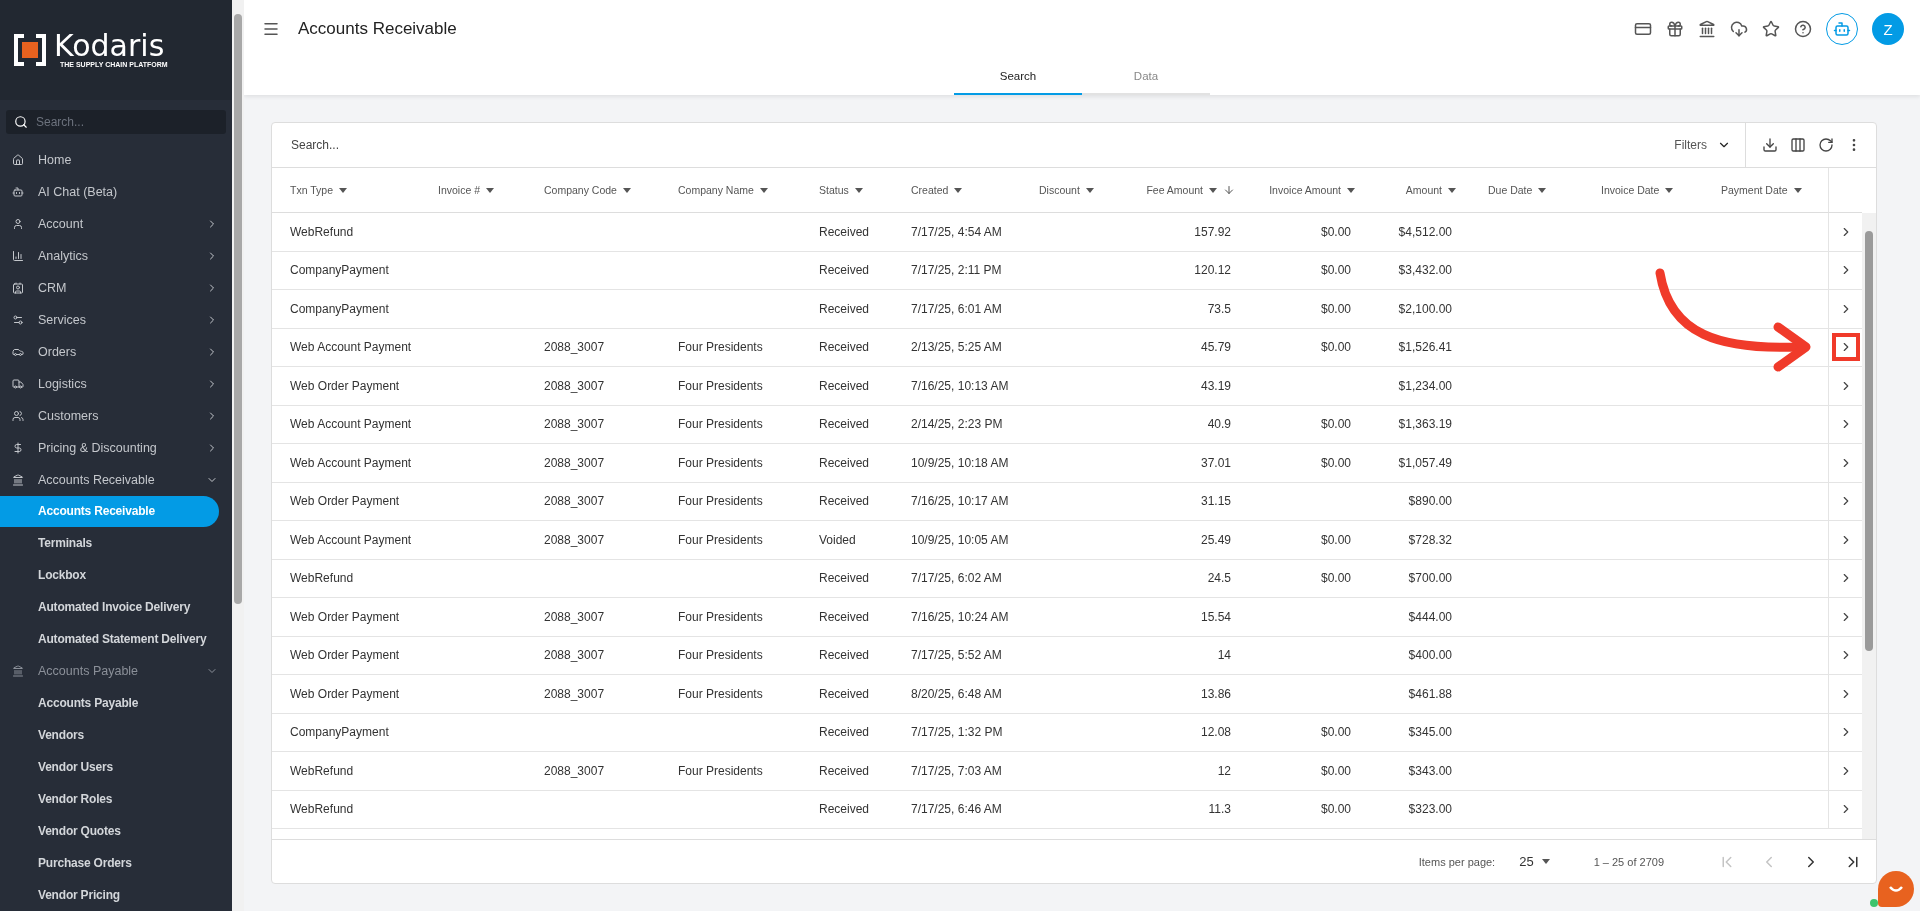 The width and height of the screenshot is (1920, 911). I want to click on table-cell: $1,234.00, so click(1425, 385).